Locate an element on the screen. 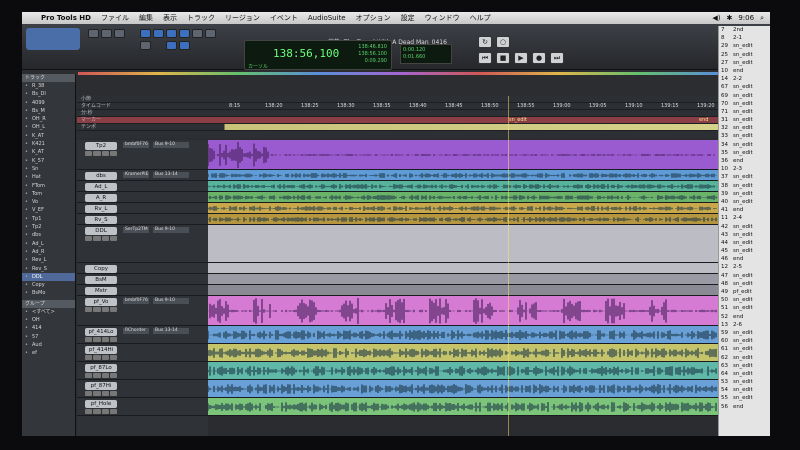 The width and height of the screenshot is (800, 450). play-button: ▶ is located at coordinates (521, 58).